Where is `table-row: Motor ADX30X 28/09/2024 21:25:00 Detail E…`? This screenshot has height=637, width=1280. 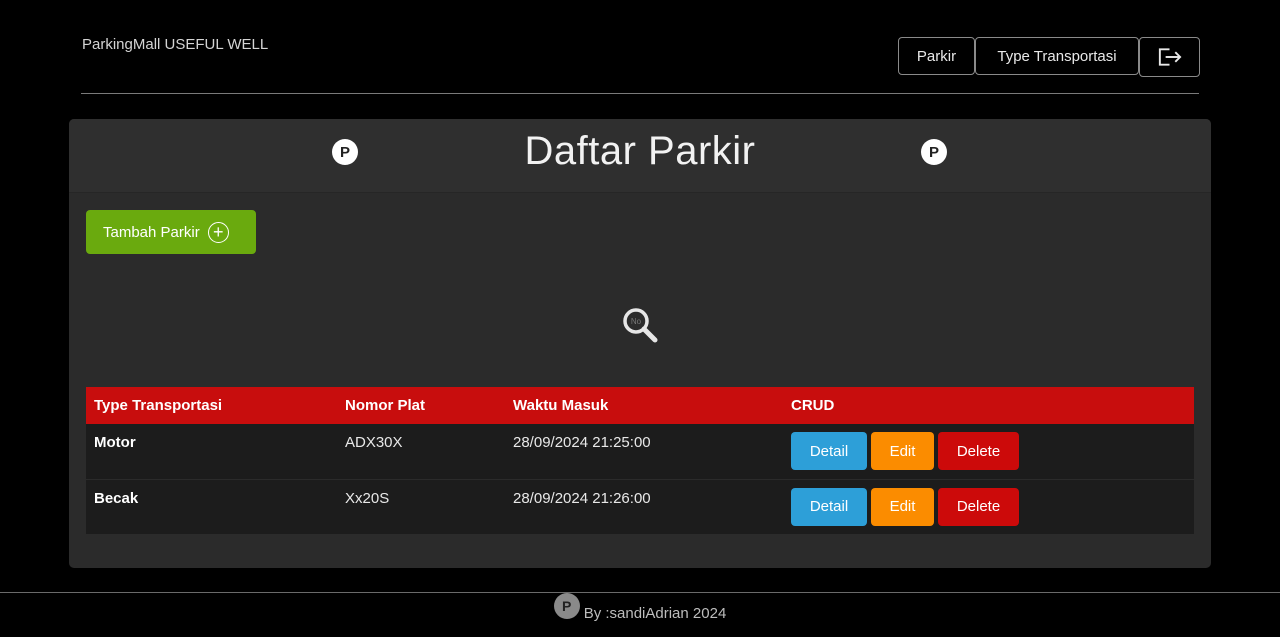 table-row: Motor ADX30X 28/09/2024 21:25:00 Detail E… is located at coordinates (640, 451).